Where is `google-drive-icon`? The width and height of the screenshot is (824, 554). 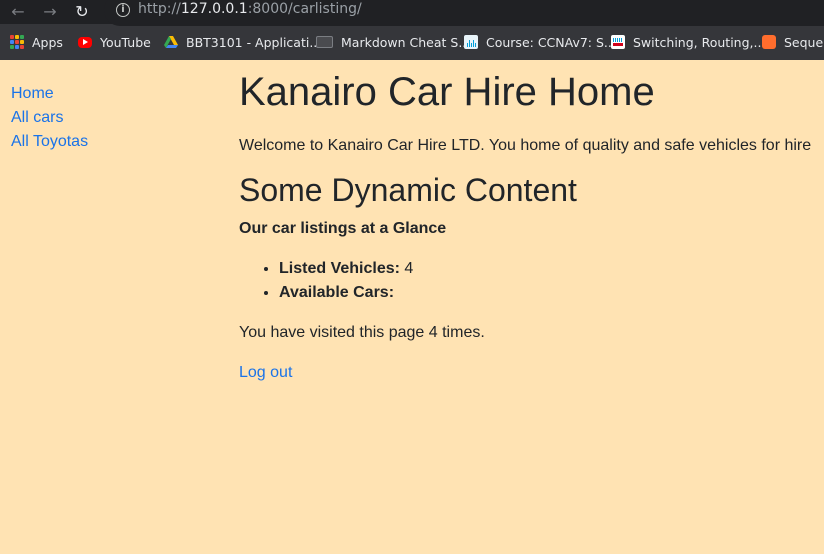 google-drive-icon is located at coordinates (171, 42).